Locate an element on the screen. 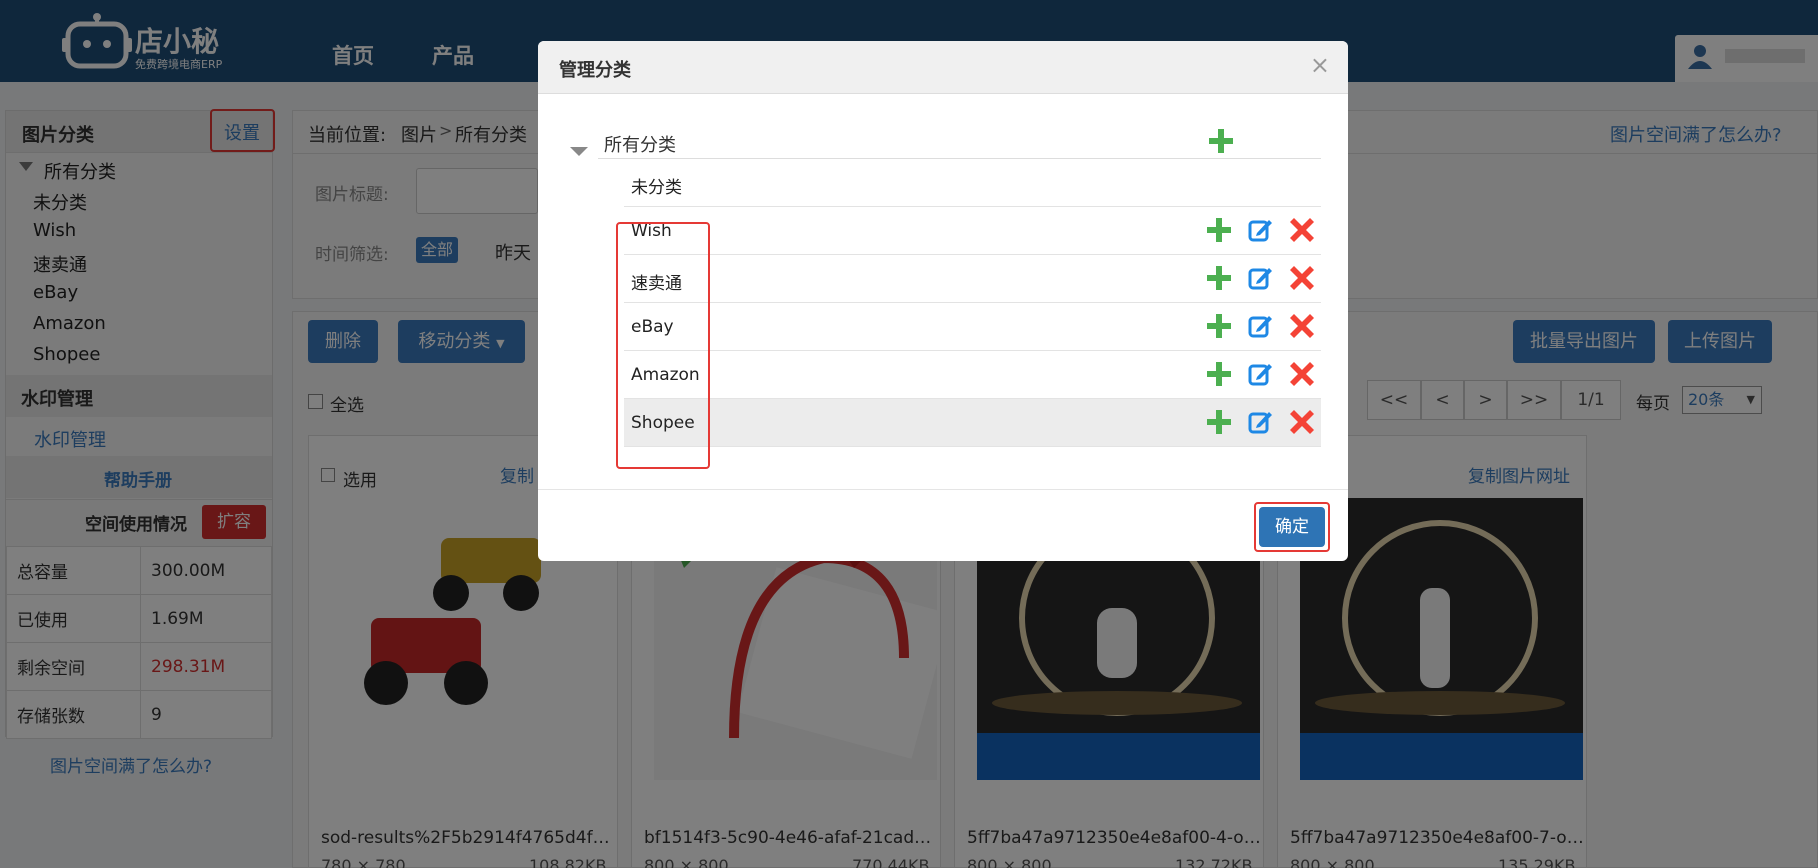 The image size is (1818, 868). modal-title: 管理分类 is located at coordinates (595, 70).